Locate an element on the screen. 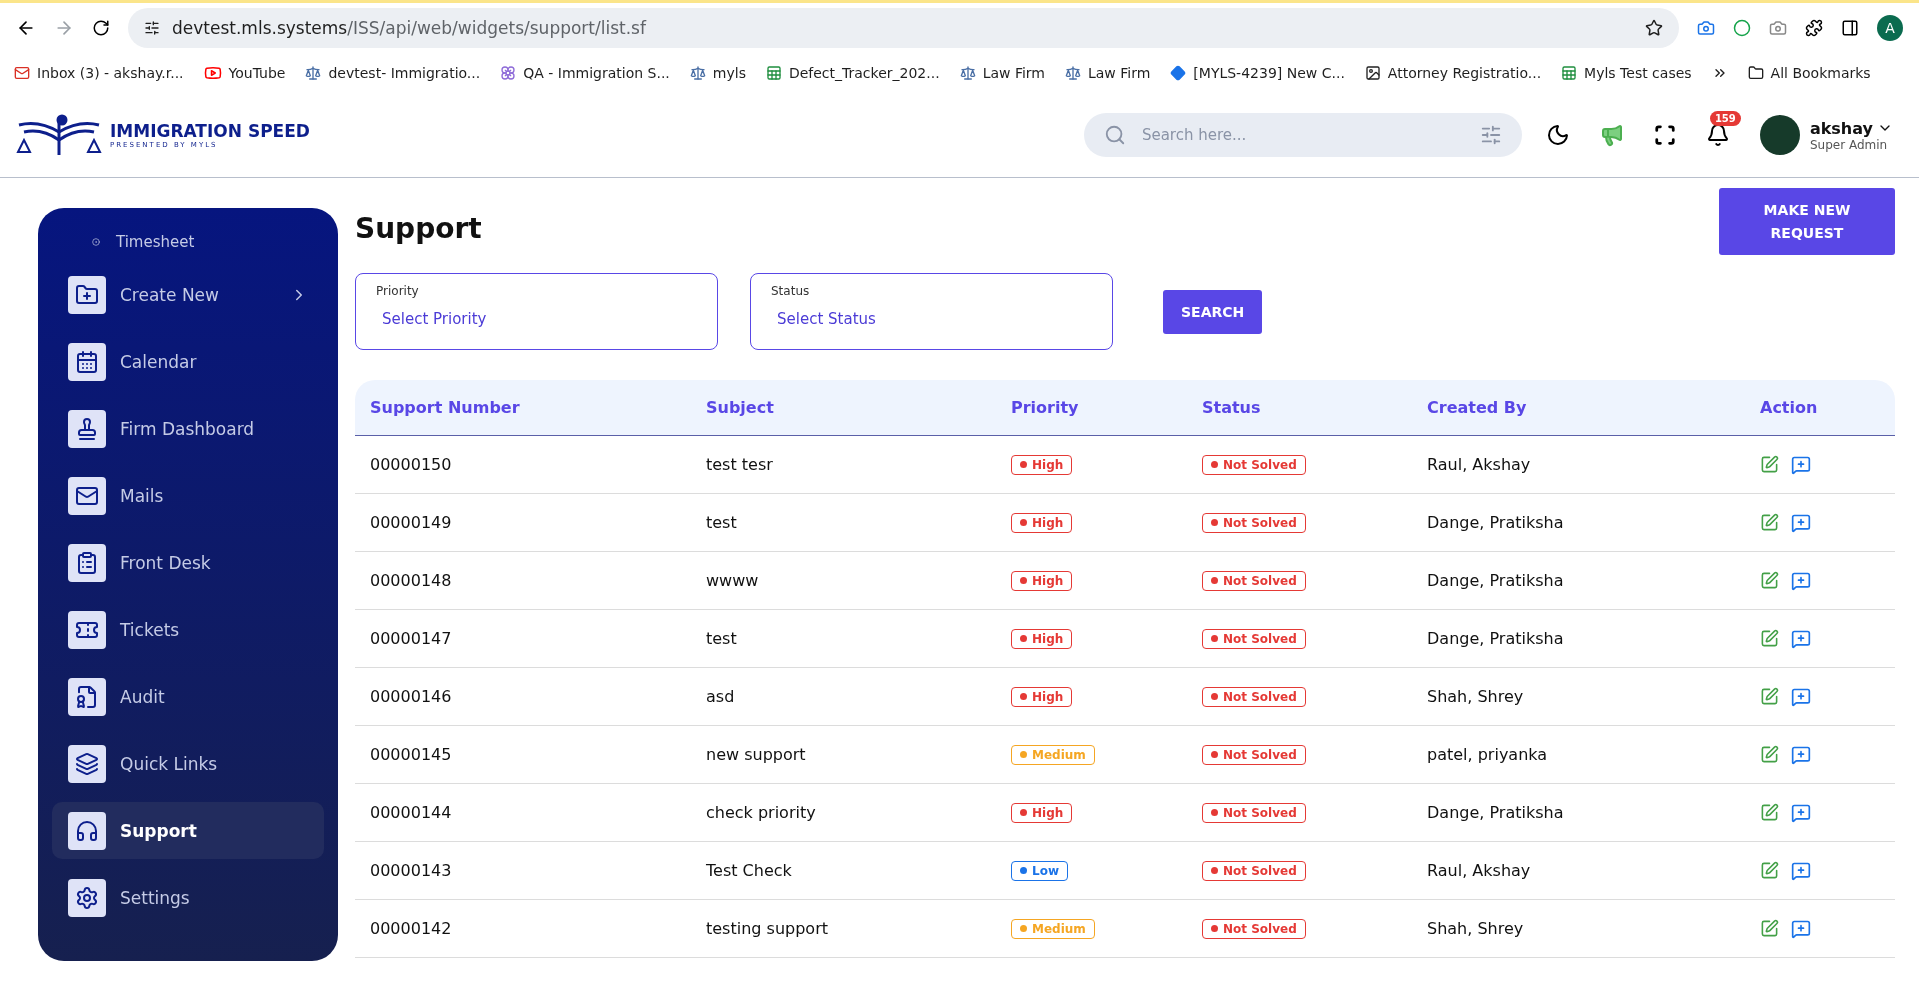 Image resolution: width=1919 pixels, height=981 pixels. table-cell-text: testing support is located at coordinates (767, 928).